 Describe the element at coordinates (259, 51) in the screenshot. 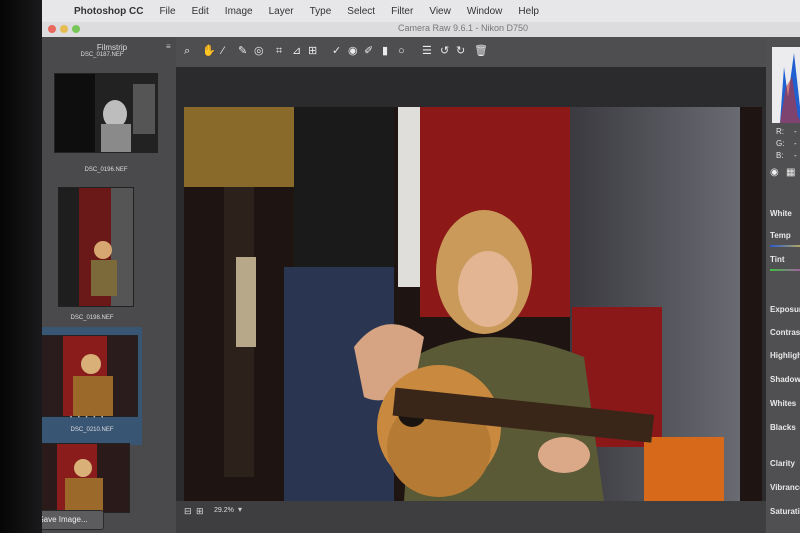

I see `targeted-adjustment-tool-icon: ◎` at that location.